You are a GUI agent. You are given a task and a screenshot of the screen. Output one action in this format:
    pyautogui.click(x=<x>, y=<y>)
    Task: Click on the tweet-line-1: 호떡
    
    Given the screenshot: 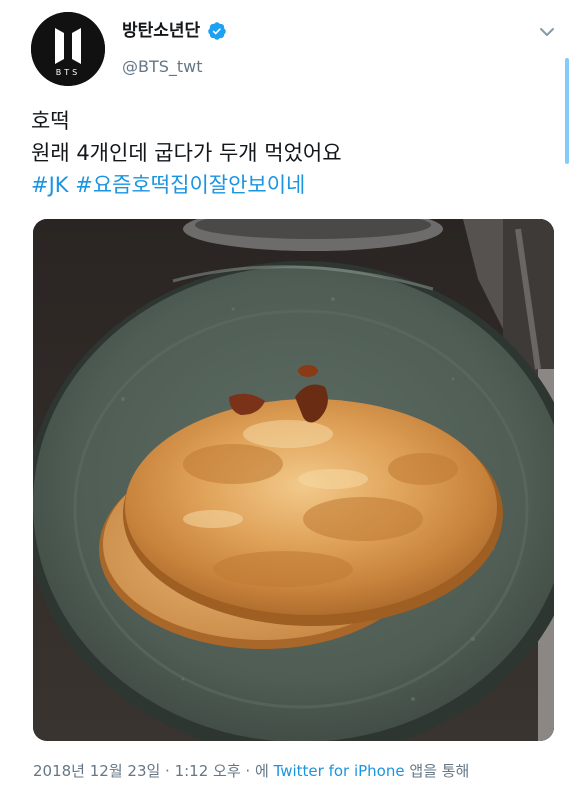 What is the action you would take?
    pyautogui.click(x=50, y=121)
    